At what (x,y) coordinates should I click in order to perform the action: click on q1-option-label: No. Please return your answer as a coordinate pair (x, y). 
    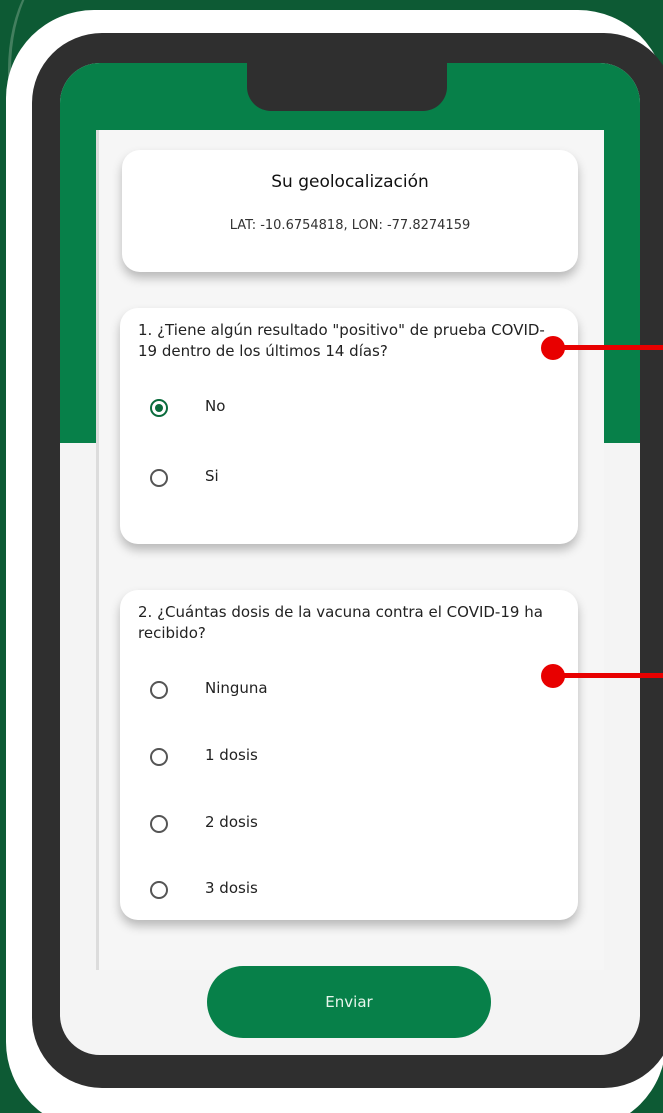
    Looking at the image, I should click on (215, 406).